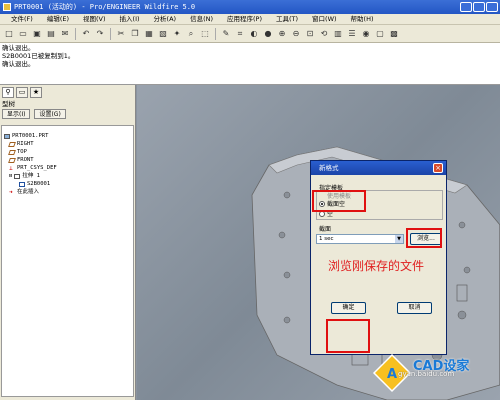  I want to click on email-icon: ✉, so click(65, 34).